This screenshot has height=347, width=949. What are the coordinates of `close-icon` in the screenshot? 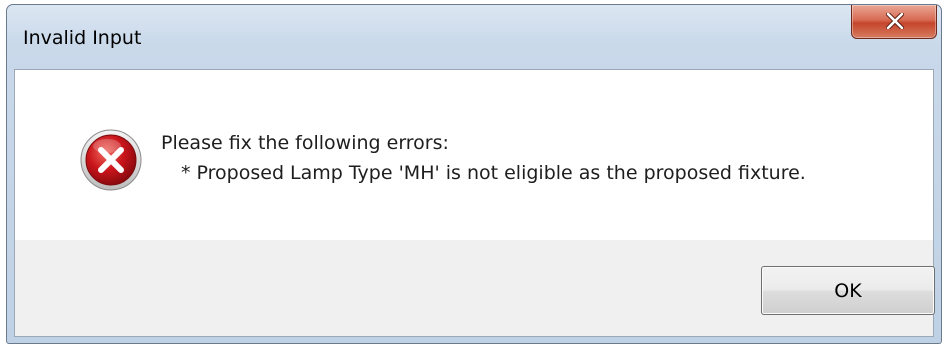 It's located at (895, 21).